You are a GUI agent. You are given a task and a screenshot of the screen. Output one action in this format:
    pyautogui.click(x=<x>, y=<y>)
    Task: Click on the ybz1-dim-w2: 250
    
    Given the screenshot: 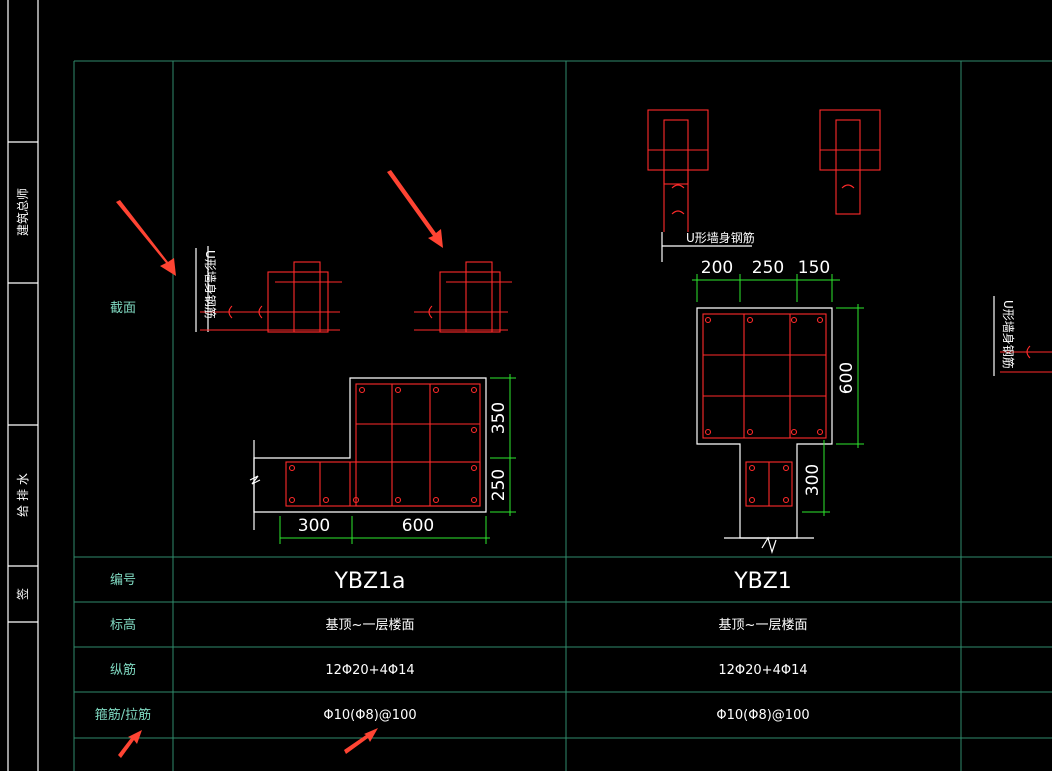 What is the action you would take?
    pyautogui.click(x=768, y=268)
    